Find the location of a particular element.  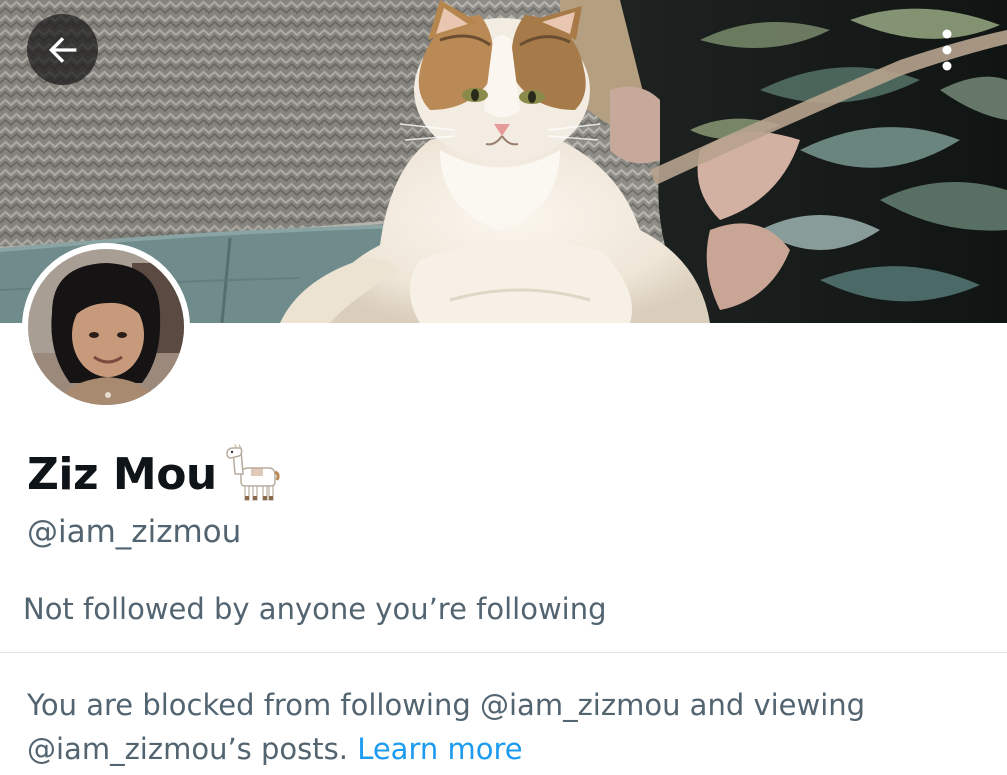

learn-more-link: Learn more is located at coordinates (439, 749).